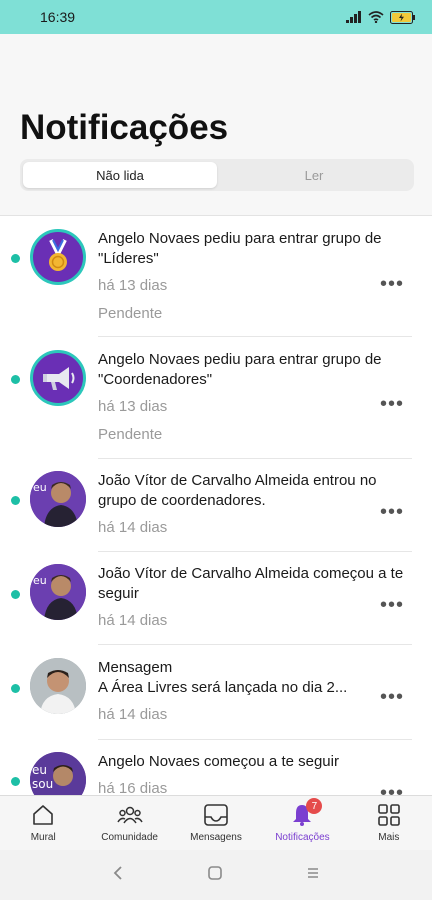 This screenshot has width=432, height=900. Describe the element at coordinates (43, 837) in the screenshot. I see `nav-label: Mural` at that location.